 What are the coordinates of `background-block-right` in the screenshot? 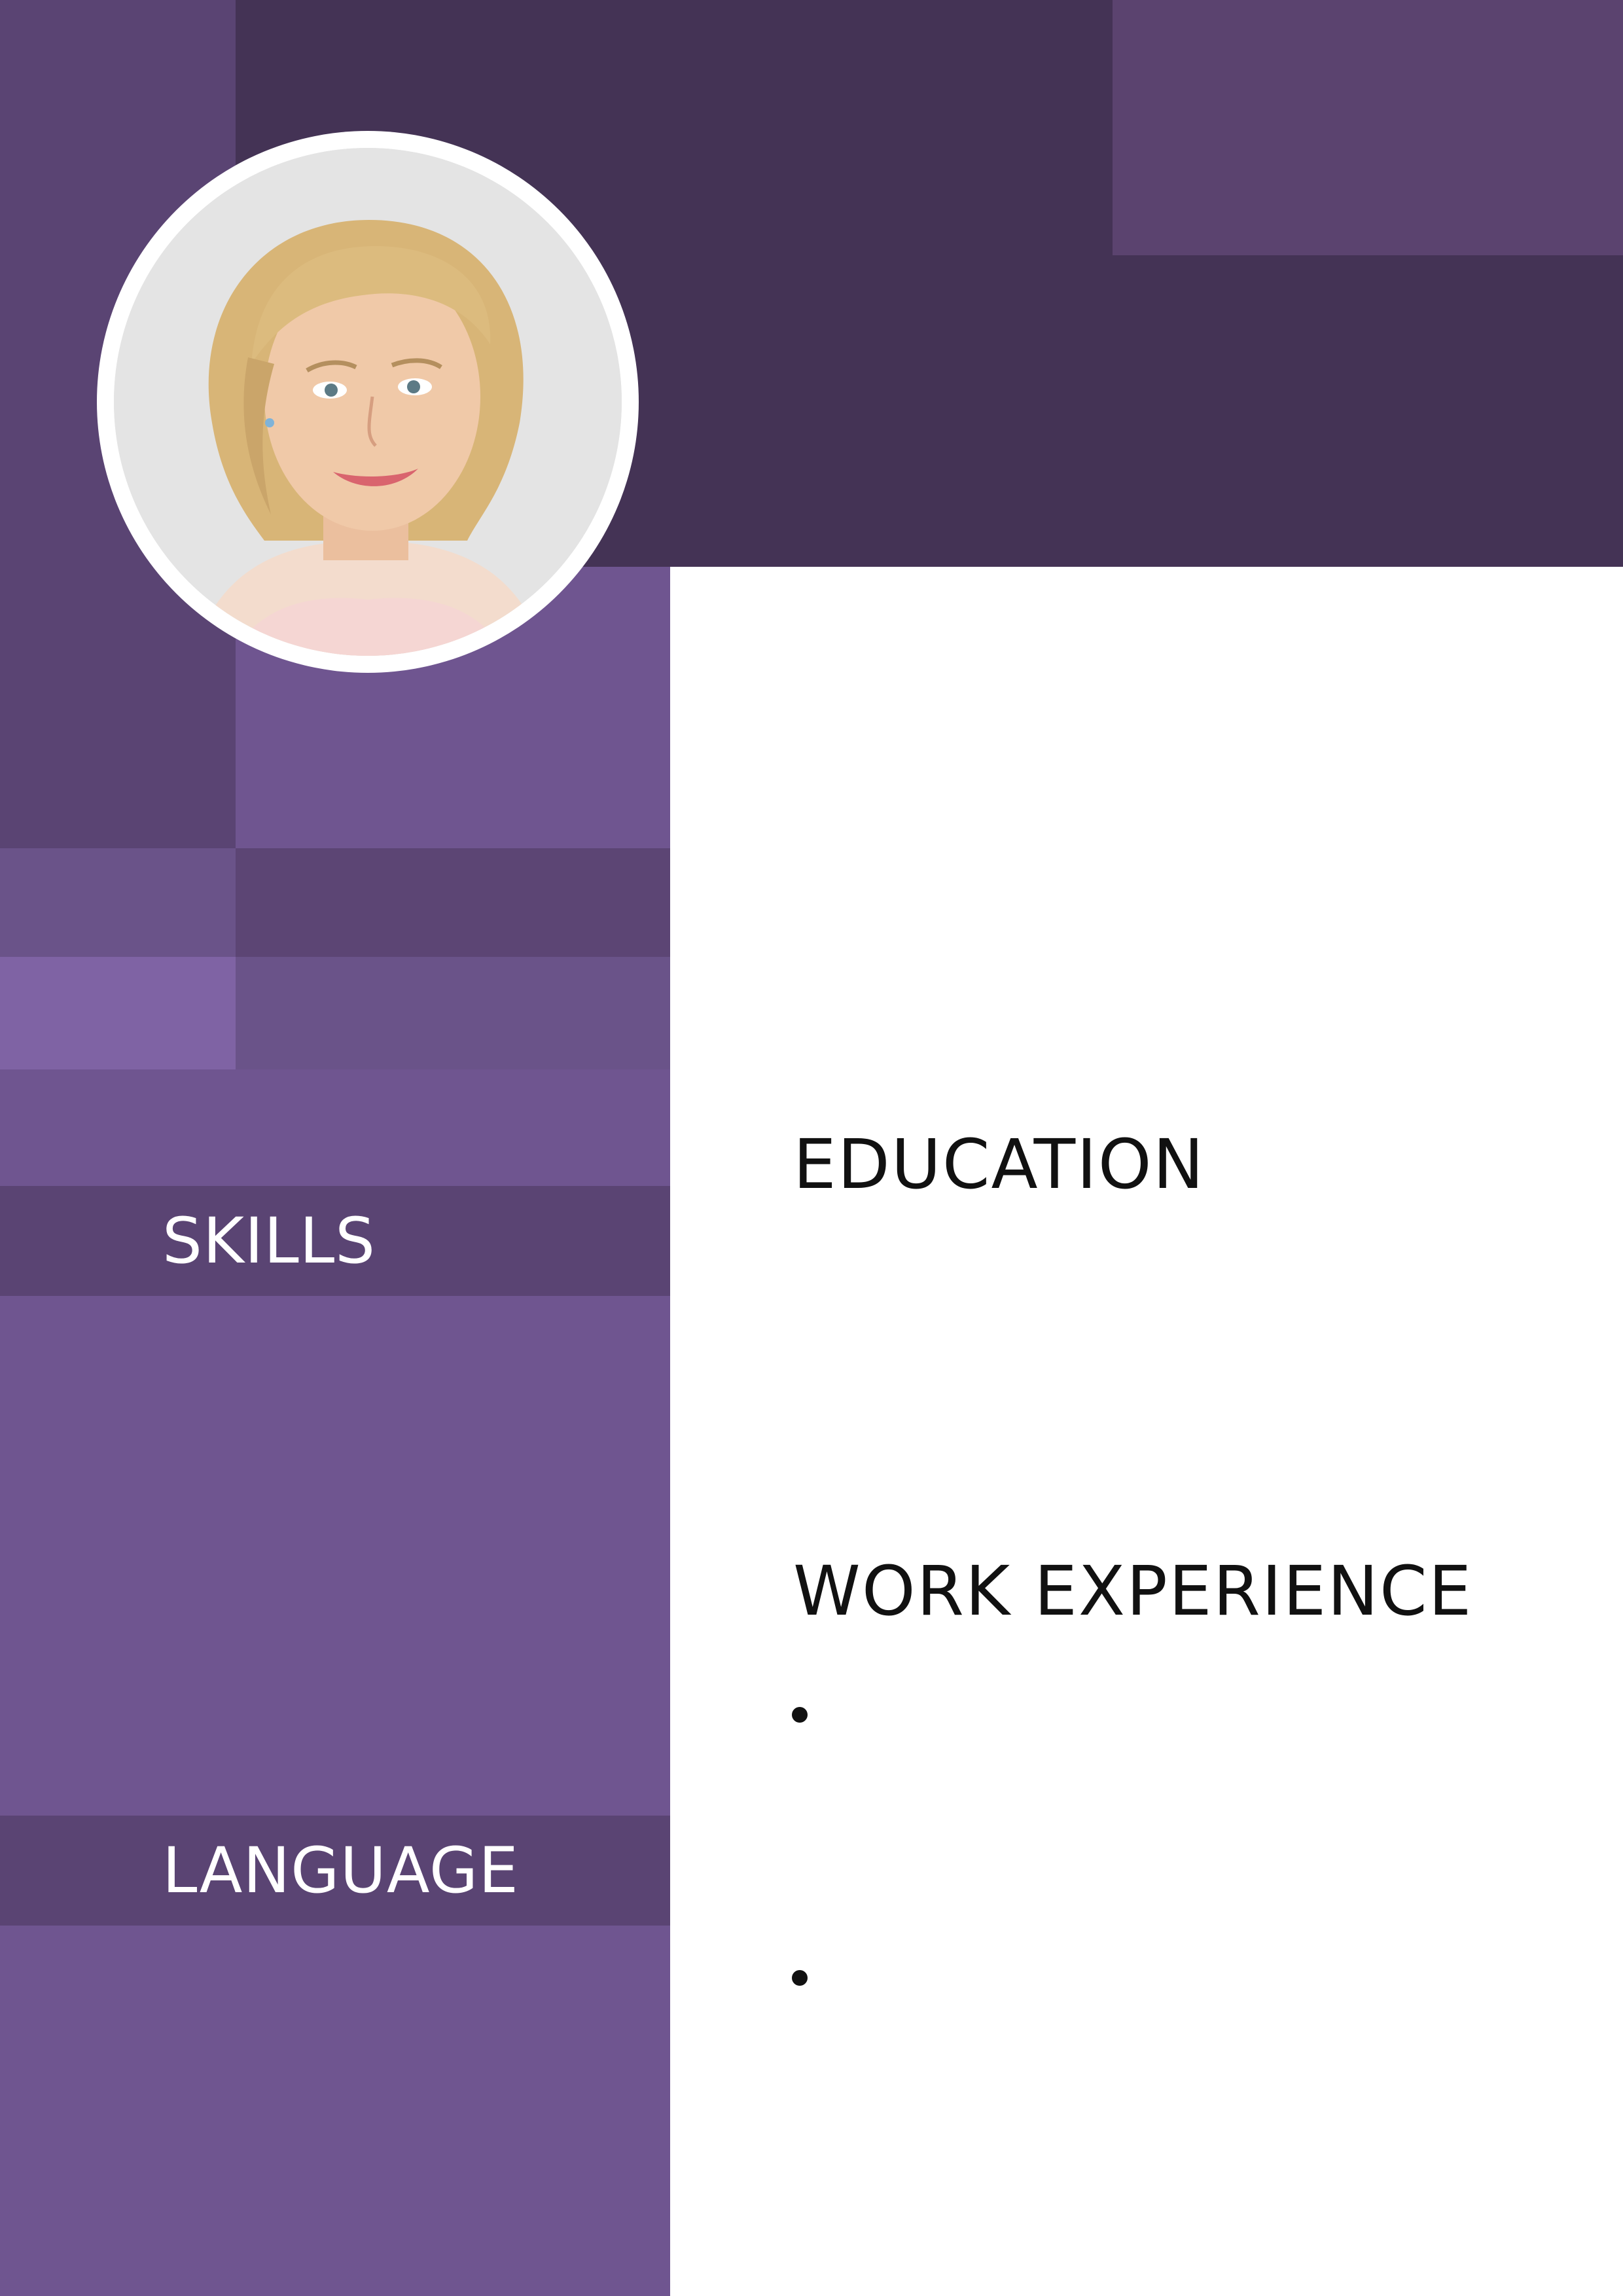 It's located at (1368, 411).